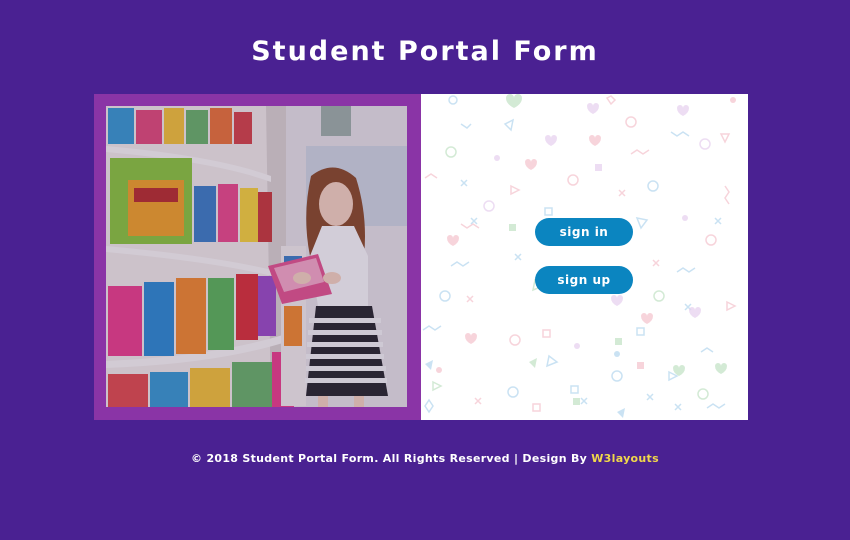 This screenshot has height=540, width=850. Describe the element at coordinates (584, 280) in the screenshot. I see `sign-up-button: sign up` at that location.